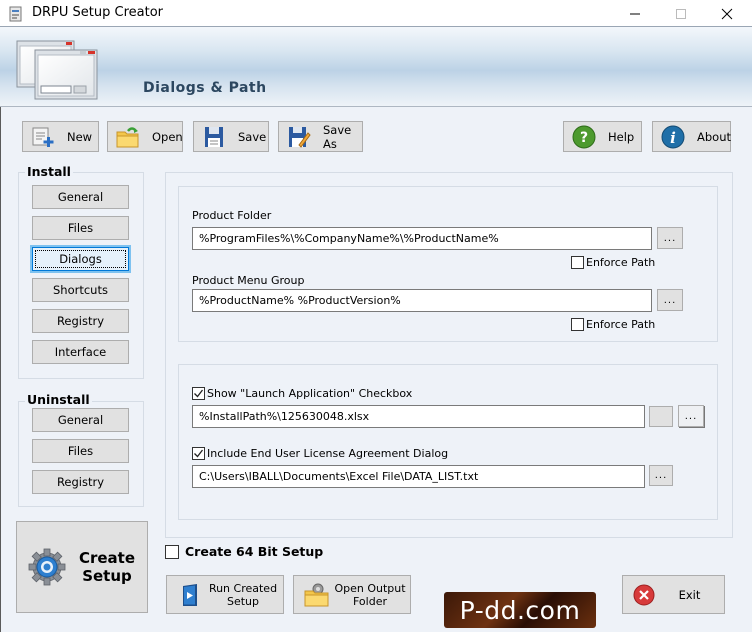  I want to click on exit-button: Exit, so click(673, 594).